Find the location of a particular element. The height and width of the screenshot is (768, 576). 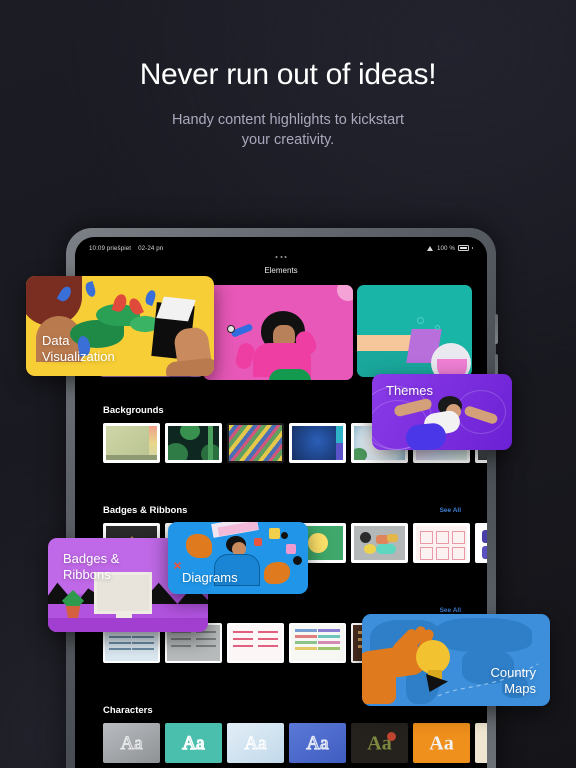

thumbnail-char-aa-teal: Aa is located at coordinates (193, 743).